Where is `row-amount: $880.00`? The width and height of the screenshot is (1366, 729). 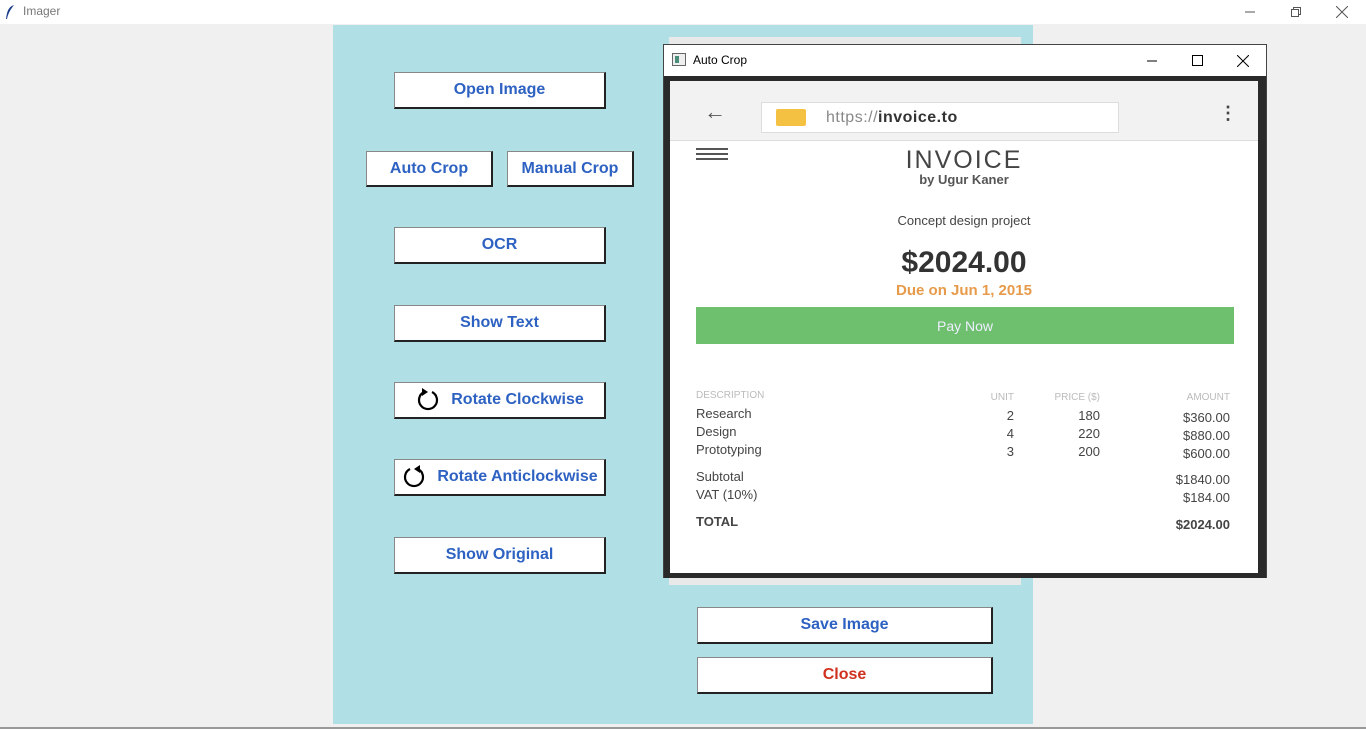 row-amount: $880.00 is located at coordinates (1206, 435).